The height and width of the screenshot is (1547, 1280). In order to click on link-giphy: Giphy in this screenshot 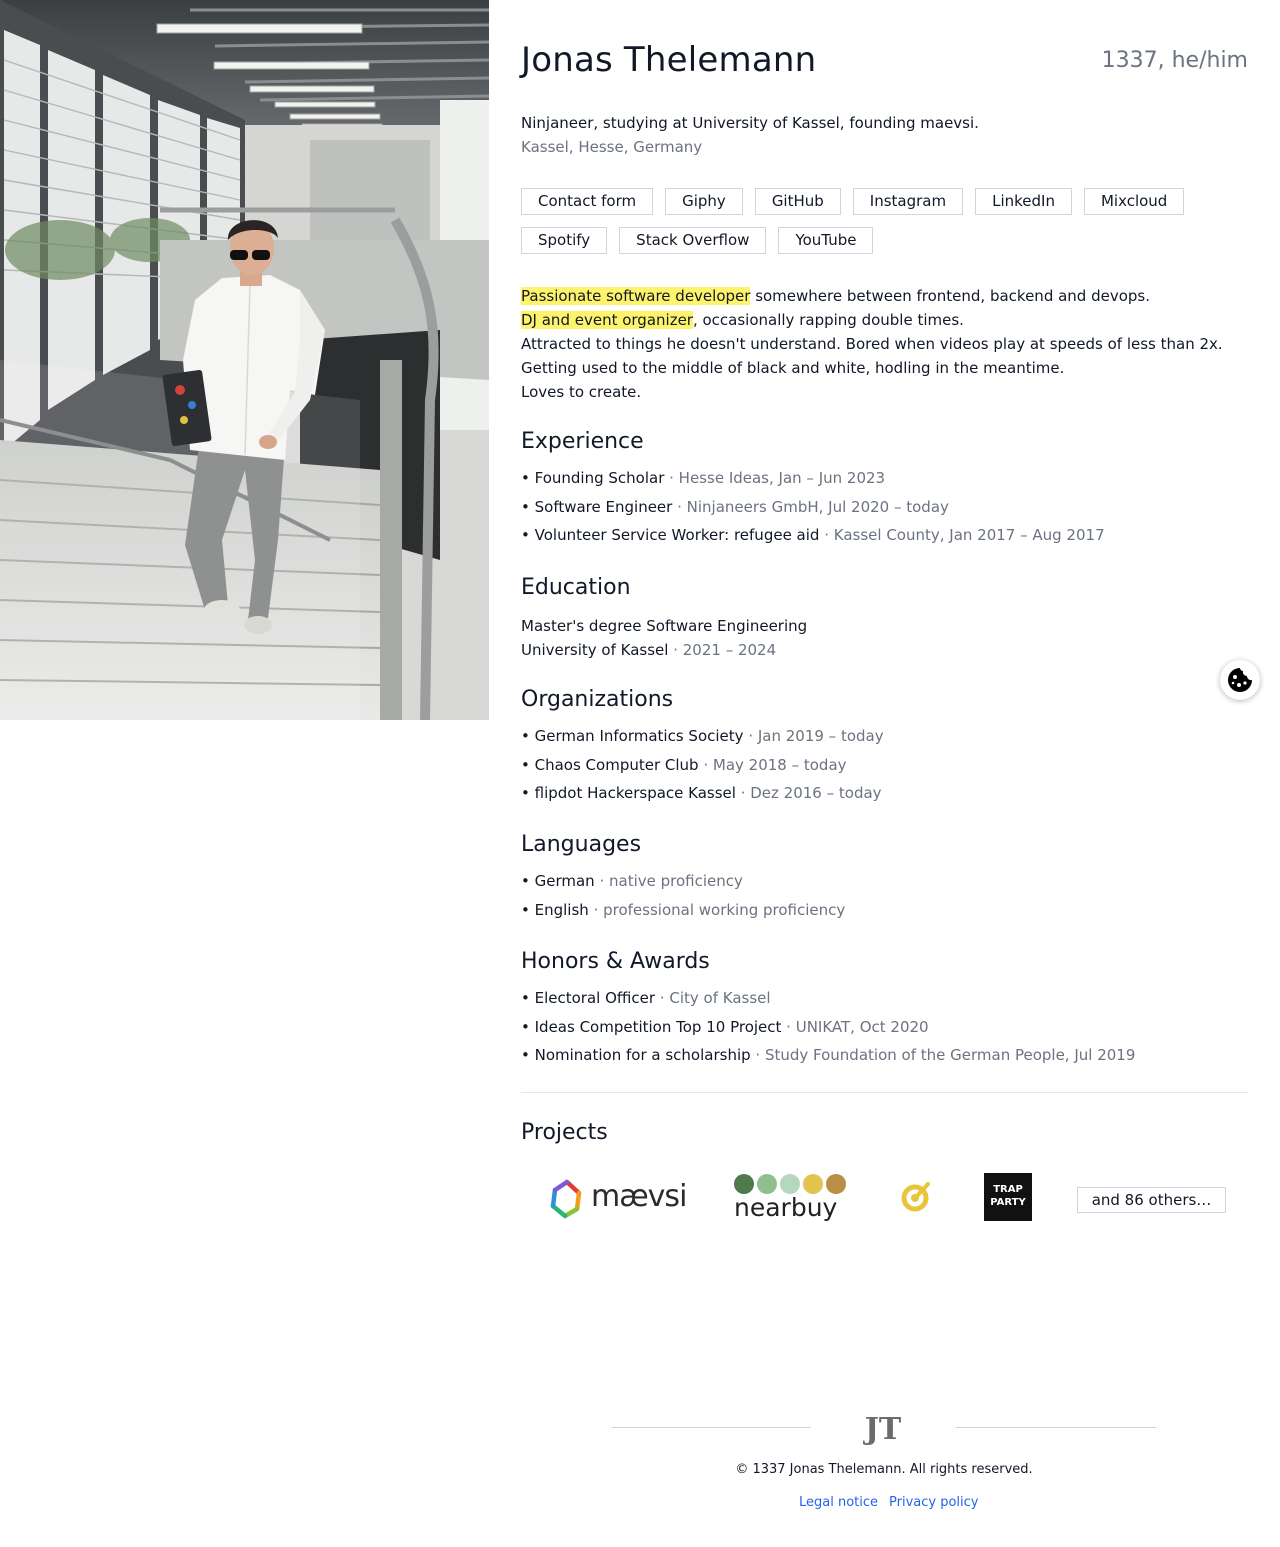, I will do `click(704, 201)`.